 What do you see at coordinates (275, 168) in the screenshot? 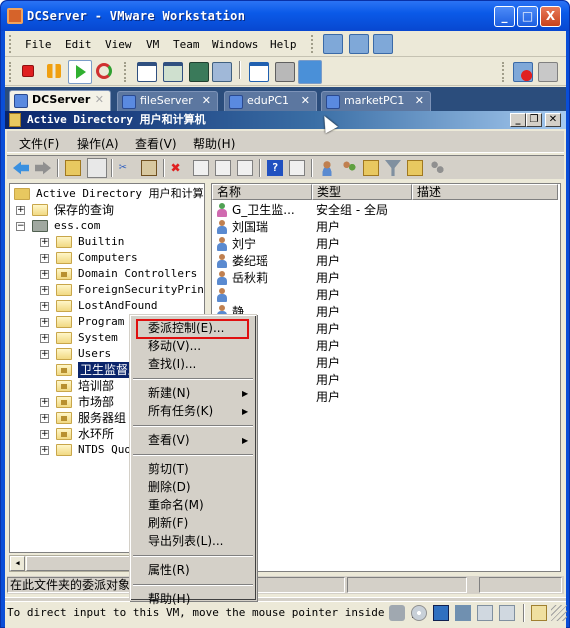
I see `help-icon: ?` at bounding box center [275, 168].